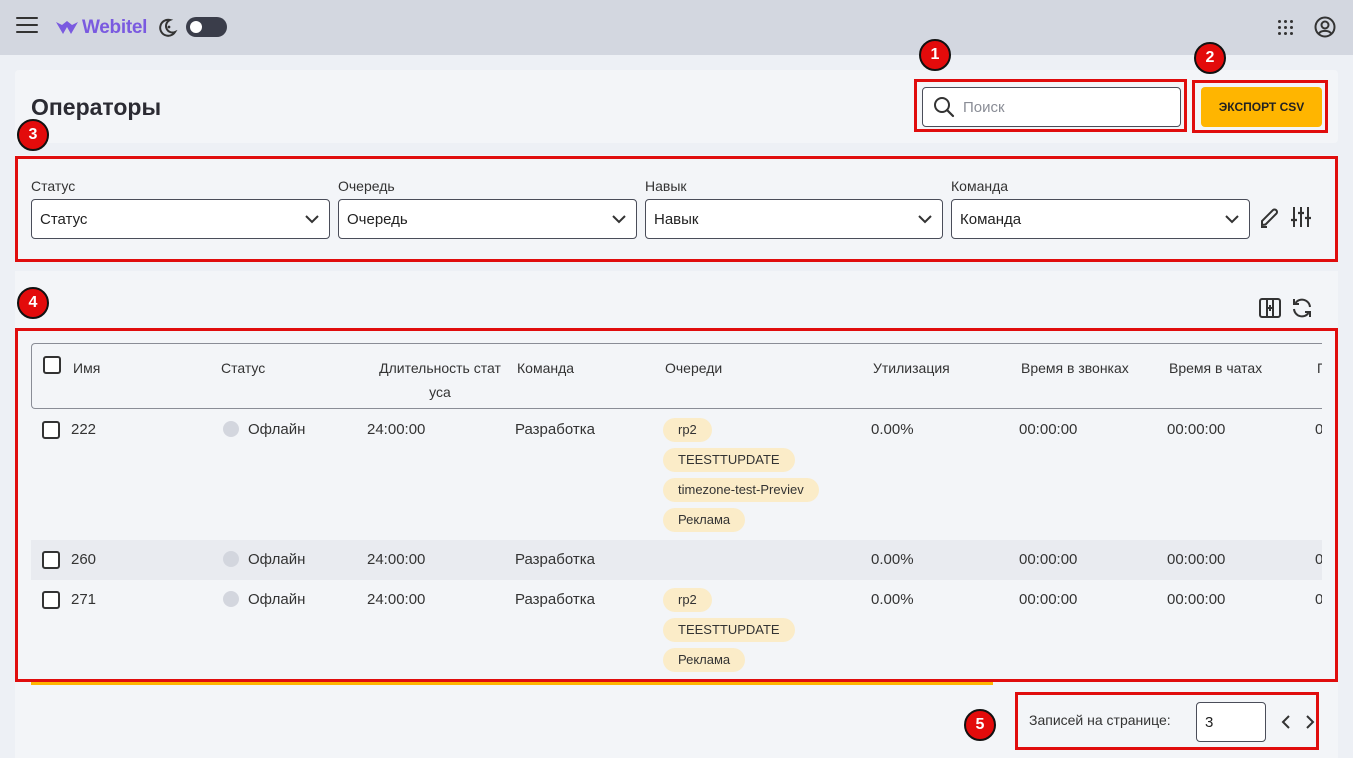  Describe the element at coordinates (27, 26) in the screenshot. I see `menu-icon` at that location.